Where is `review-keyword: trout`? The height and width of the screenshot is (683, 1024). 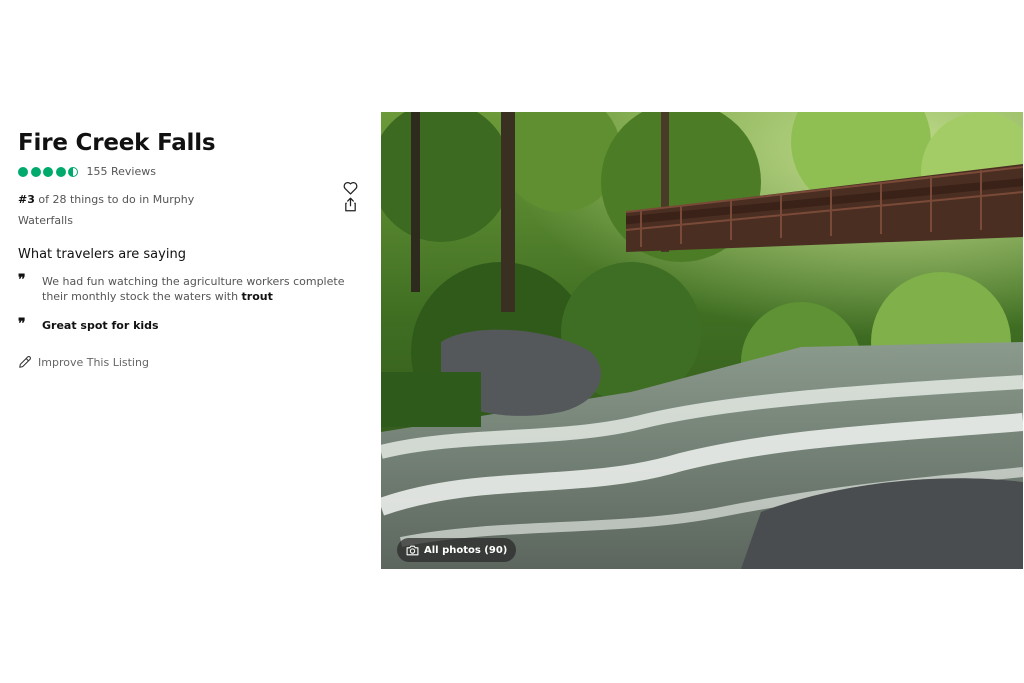
review-keyword: trout is located at coordinates (257, 296).